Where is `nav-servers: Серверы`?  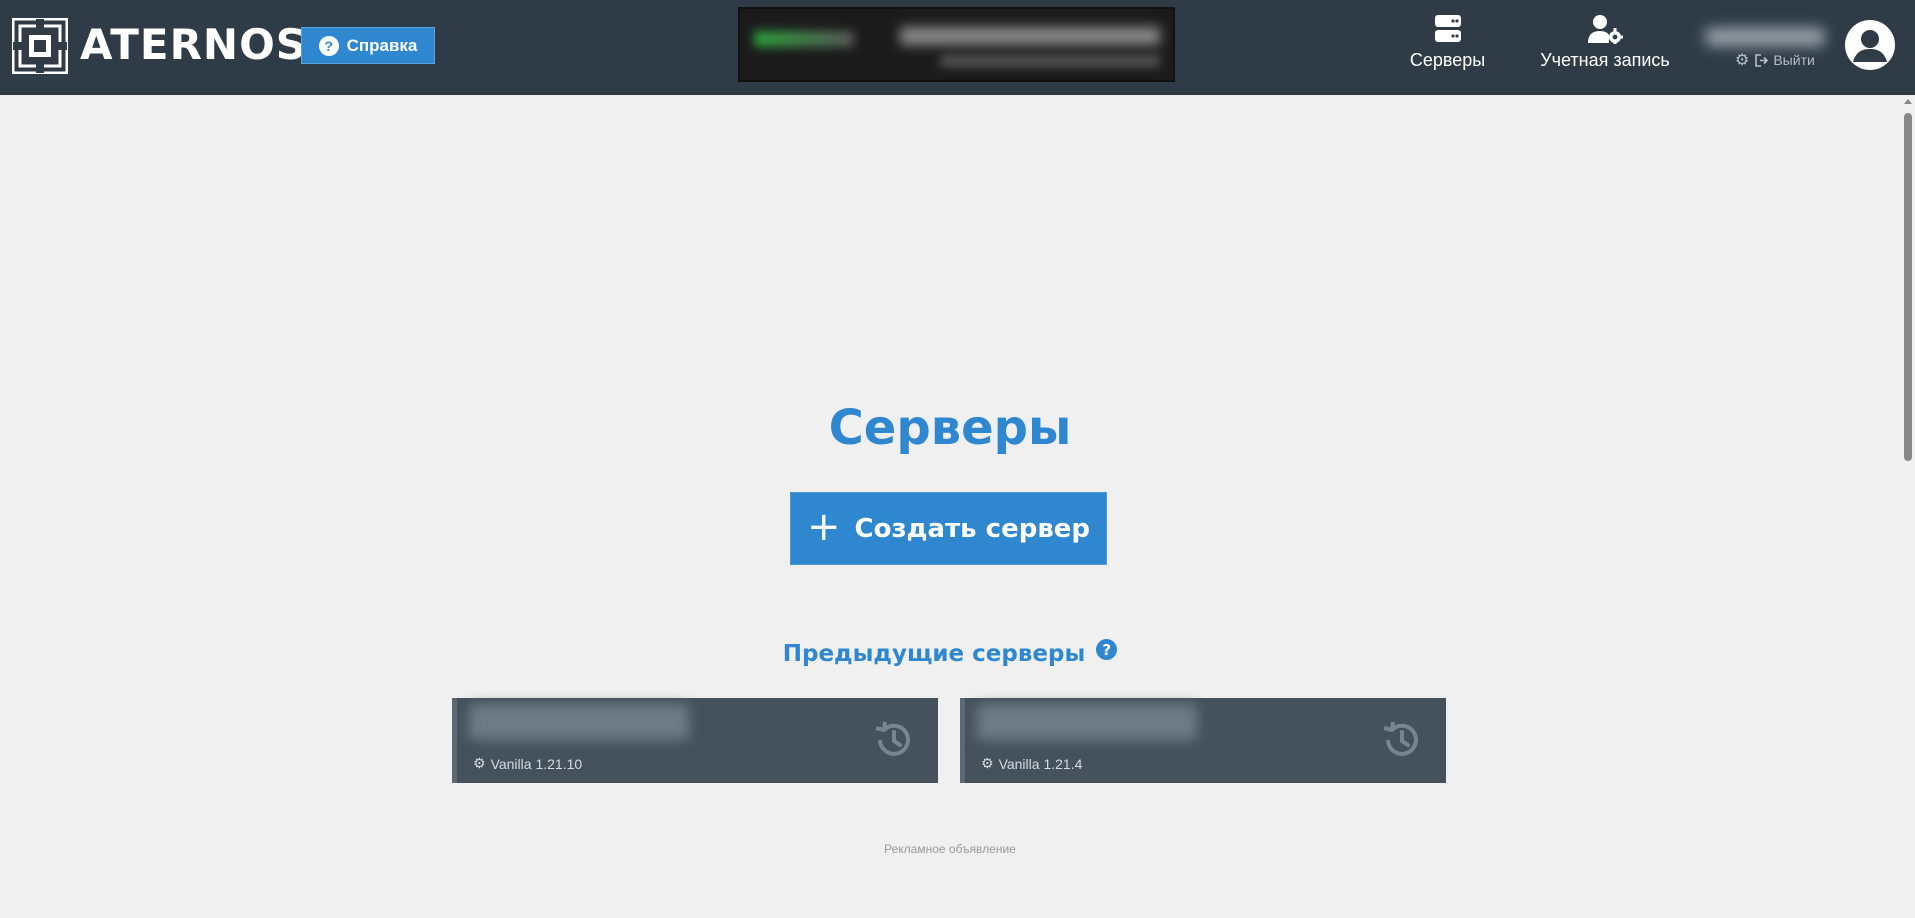 nav-servers: Серверы is located at coordinates (1447, 42).